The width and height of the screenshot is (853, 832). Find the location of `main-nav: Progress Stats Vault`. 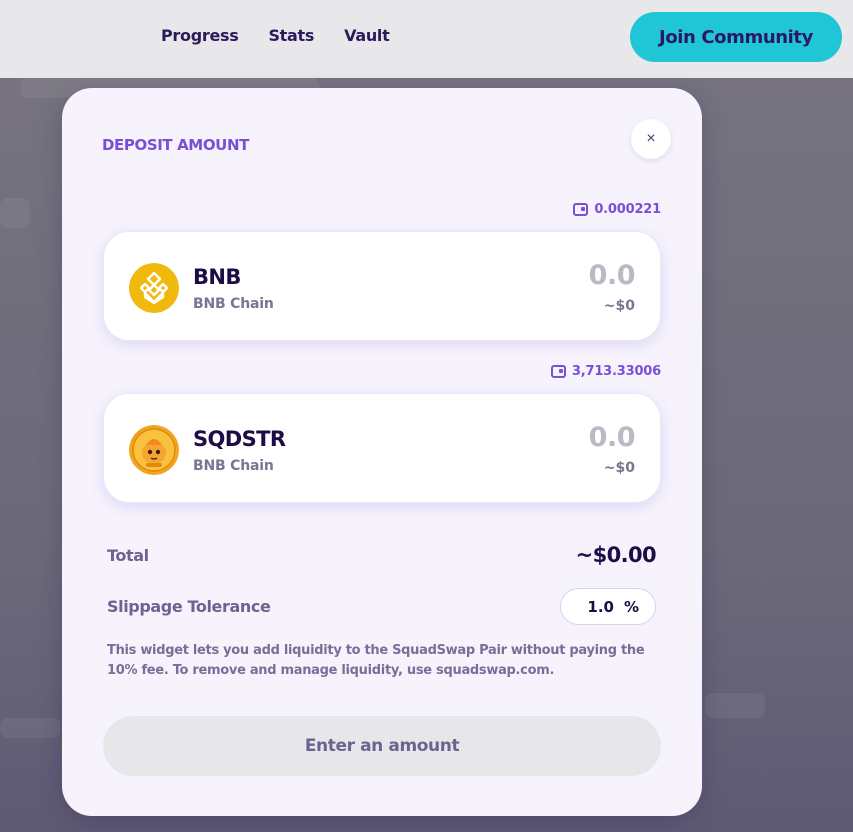

main-nav: Progress Stats Vault is located at coordinates (275, 35).